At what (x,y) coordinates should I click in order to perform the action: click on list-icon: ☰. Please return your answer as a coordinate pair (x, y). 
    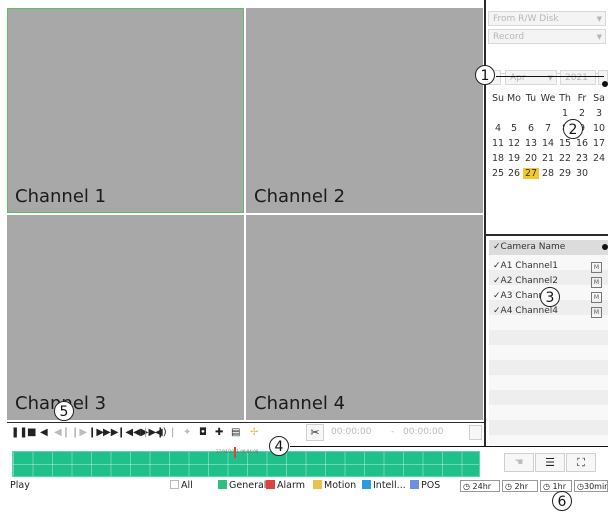
    Looking at the image, I should click on (550, 462).